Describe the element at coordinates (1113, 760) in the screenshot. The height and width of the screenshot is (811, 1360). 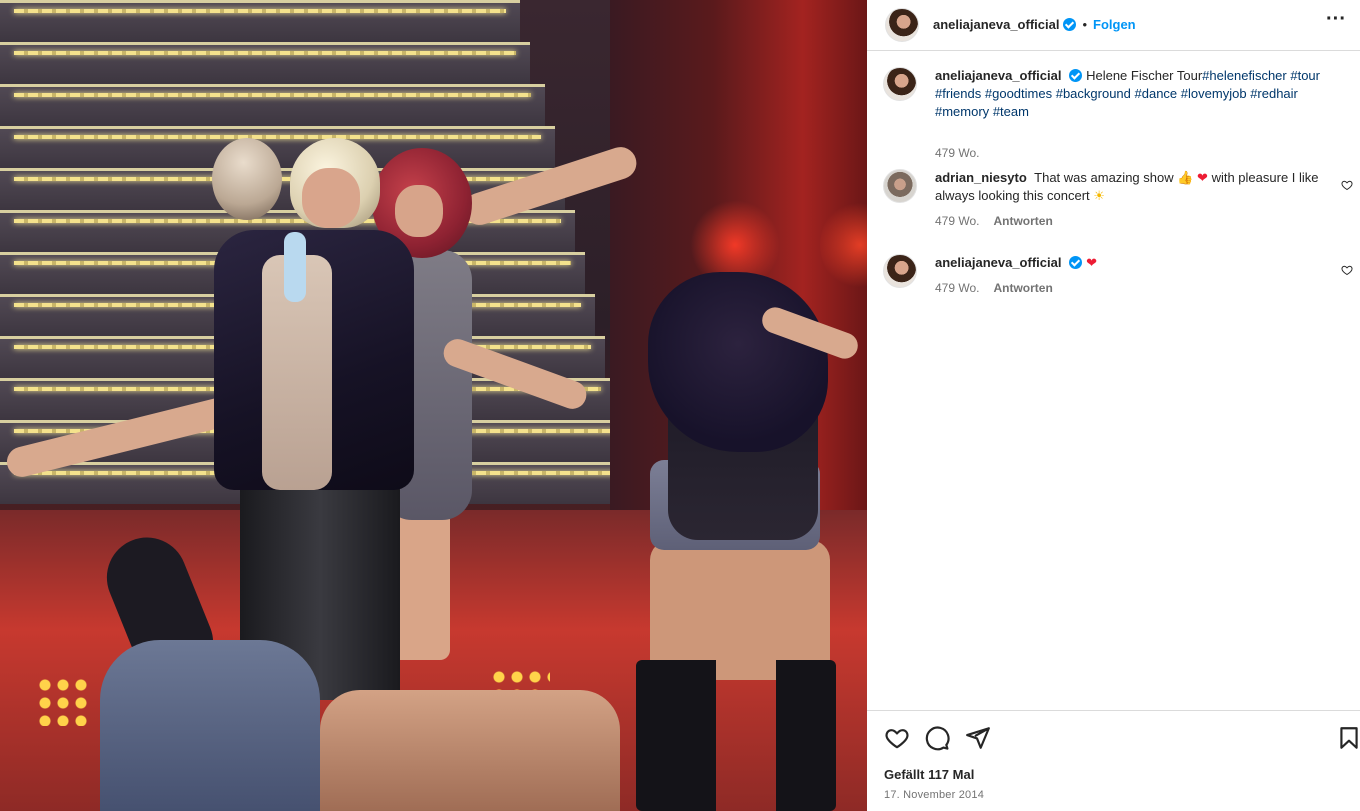
I see `post-actions: Gefällt 117 Mal 17. November 2014` at that location.